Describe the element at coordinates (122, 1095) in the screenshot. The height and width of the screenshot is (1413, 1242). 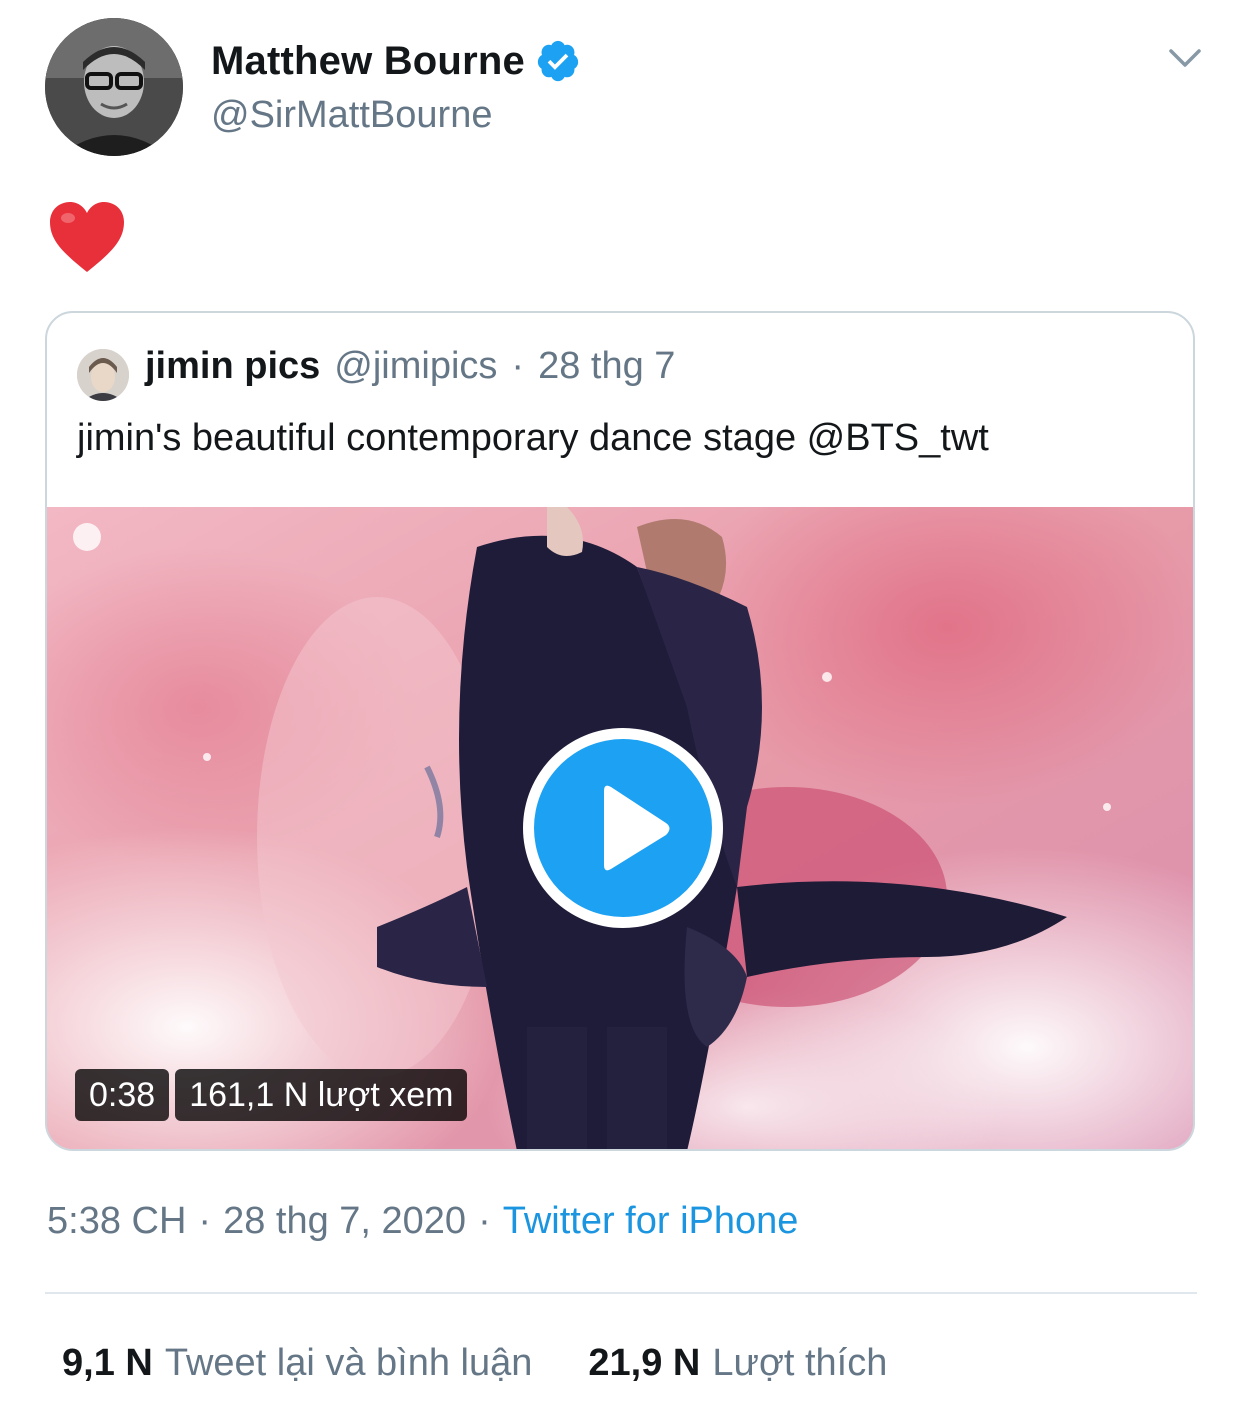
I see `video-duration-badge: 0:38` at that location.